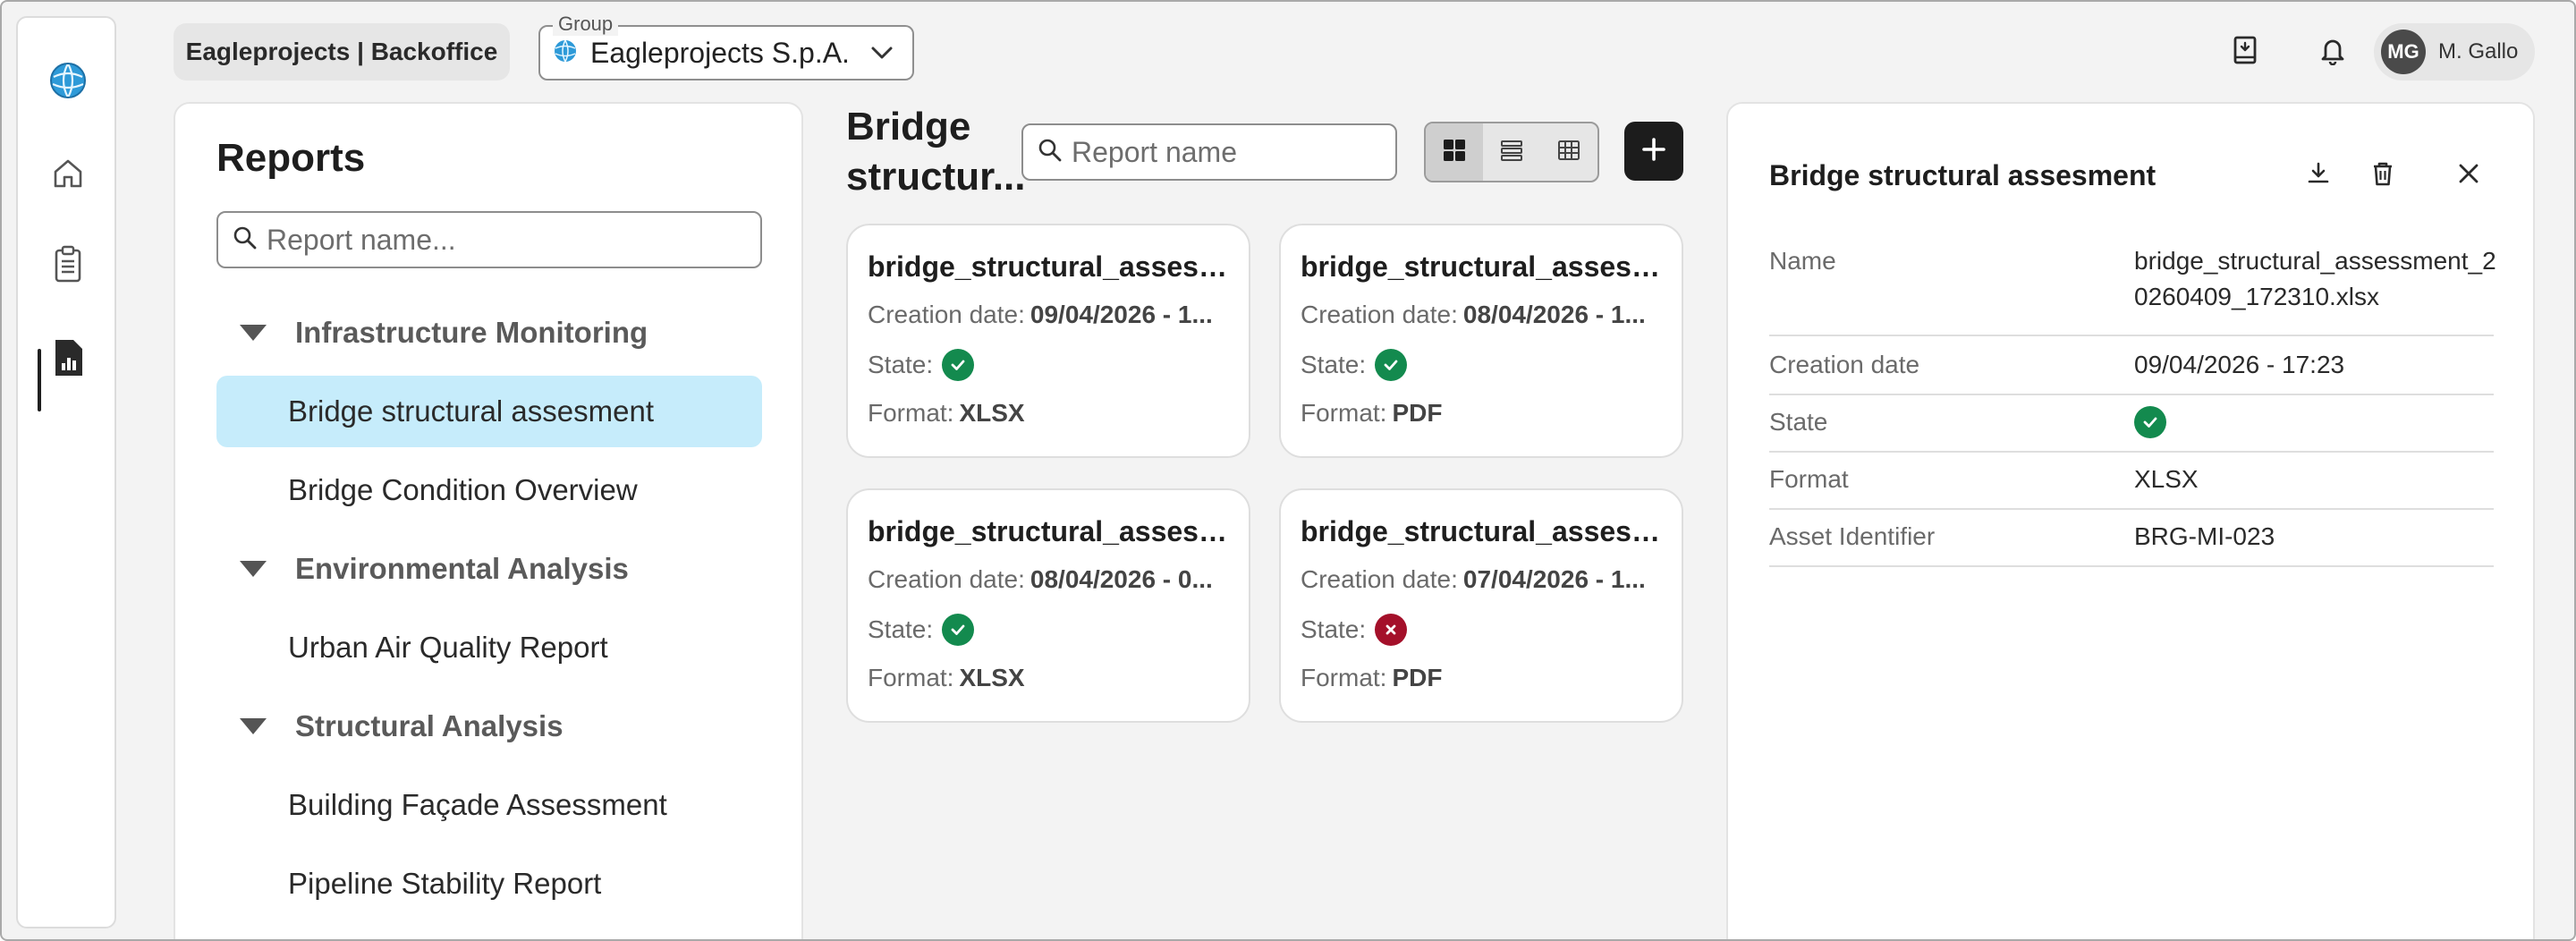  I want to click on tree-group-infrastructure: Infrastructure Monitoring, so click(444, 332).